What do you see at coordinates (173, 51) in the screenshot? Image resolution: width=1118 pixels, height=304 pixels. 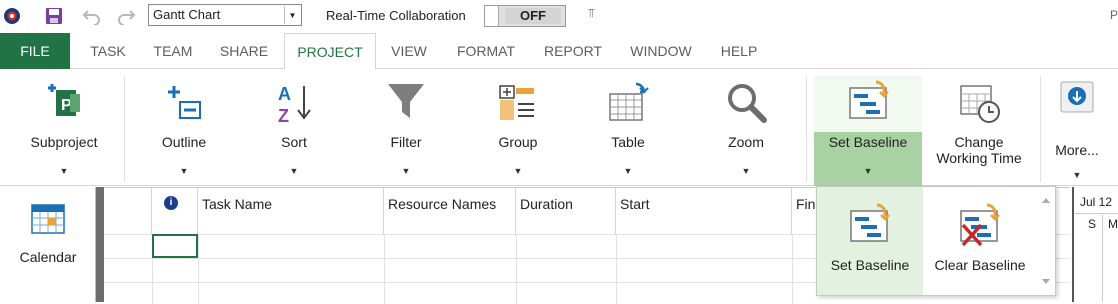 I see `tab-team: TEAM` at bounding box center [173, 51].